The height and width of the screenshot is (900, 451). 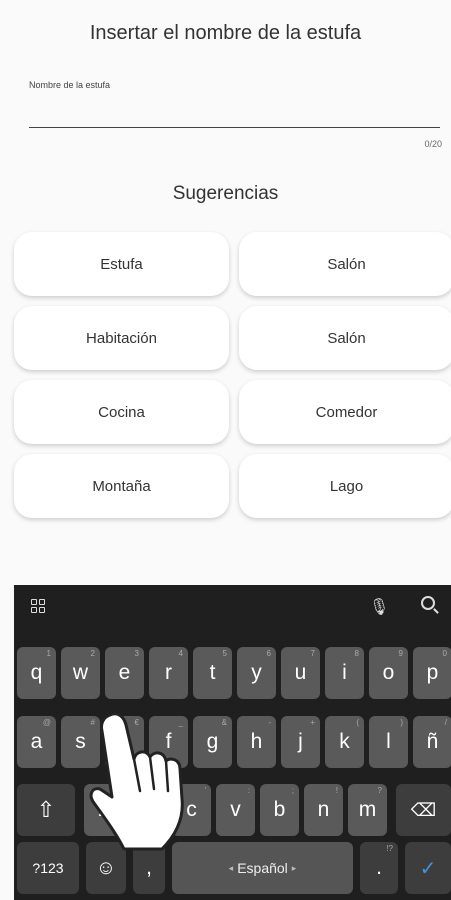 I want to click on suggestions-title: Sugerencias, so click(x=225, y=193).